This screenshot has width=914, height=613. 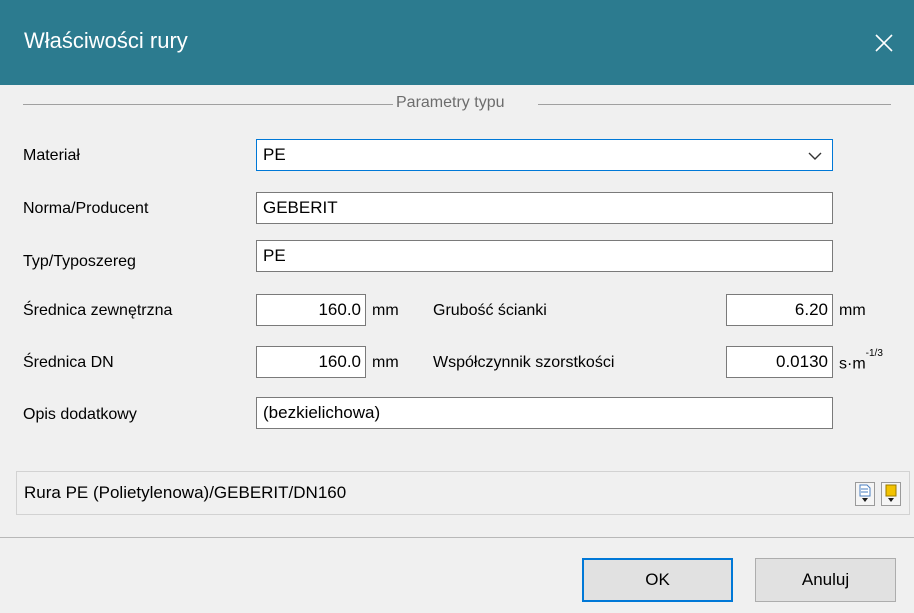 What do you see at coordinates (811, 309) in the screenshot?
I see `grubosc-value: 6.20` at bounding box center [811, 309].